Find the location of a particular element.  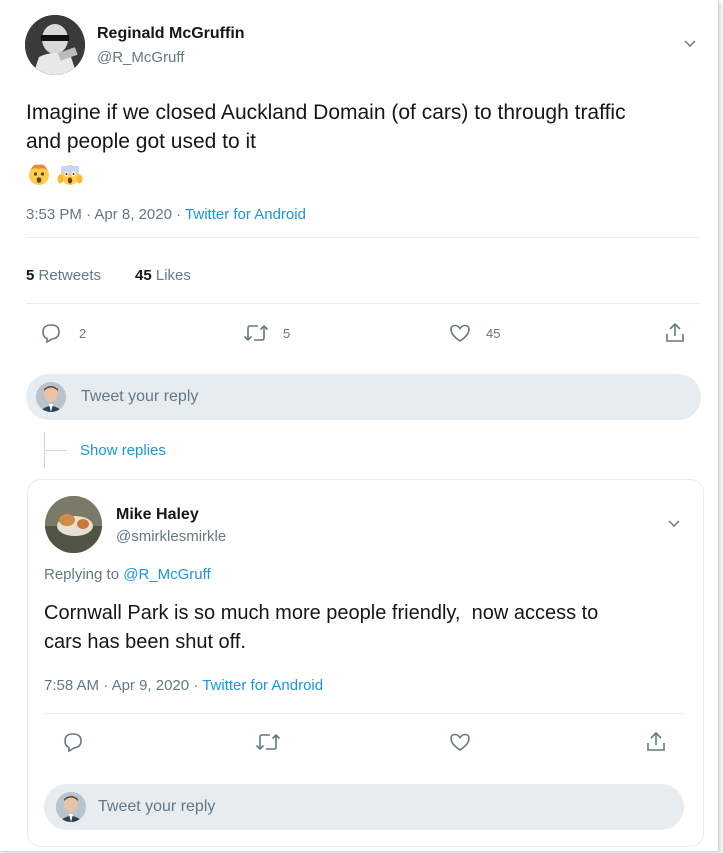

reply-heart-icon is located at coordinates (460, 742).